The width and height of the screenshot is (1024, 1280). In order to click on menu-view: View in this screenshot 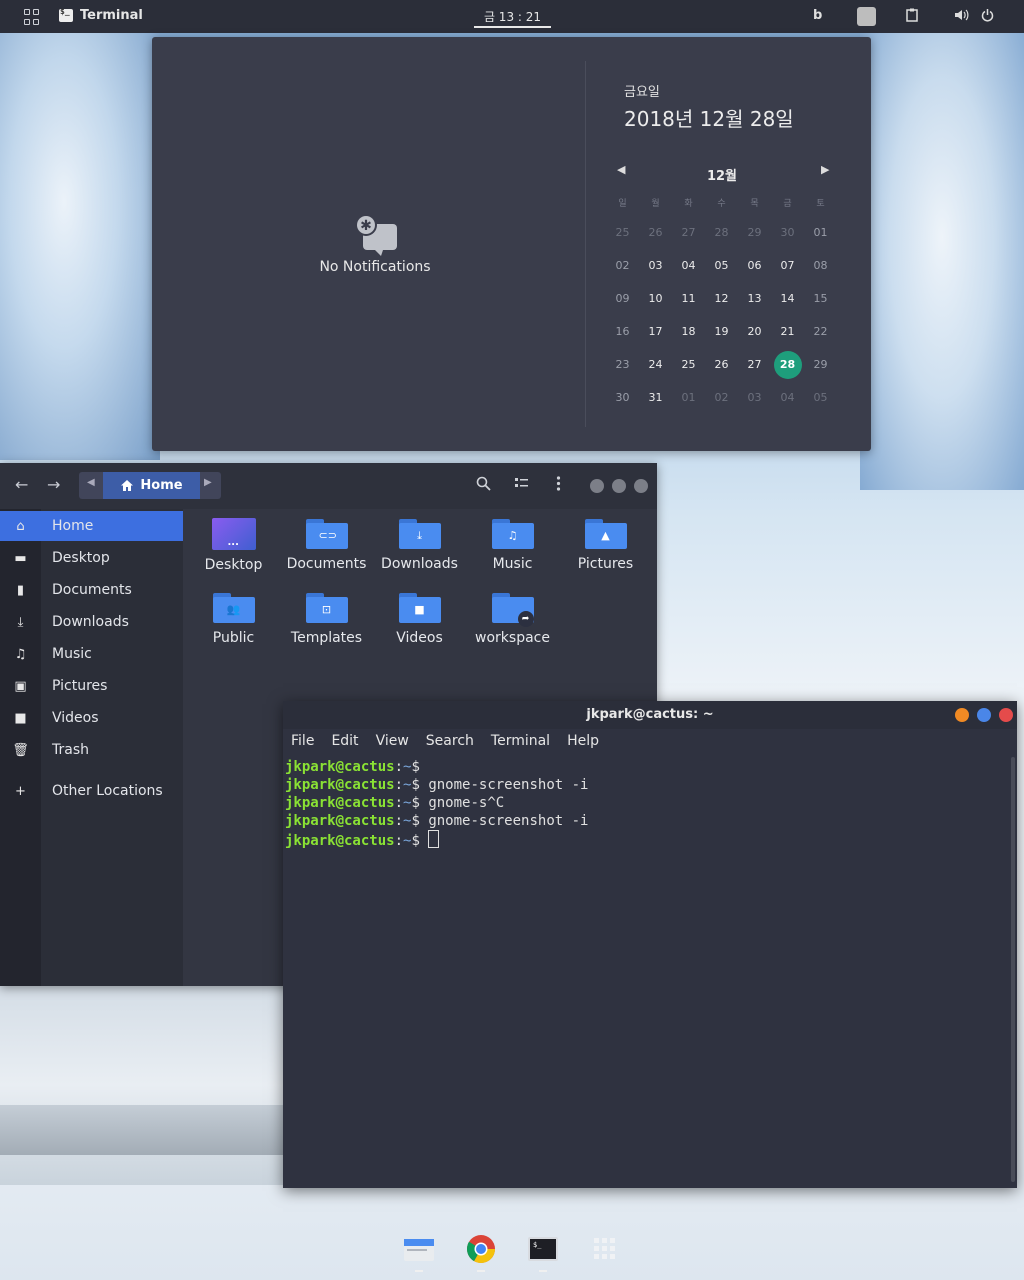, I will do `click(392, 741)`.